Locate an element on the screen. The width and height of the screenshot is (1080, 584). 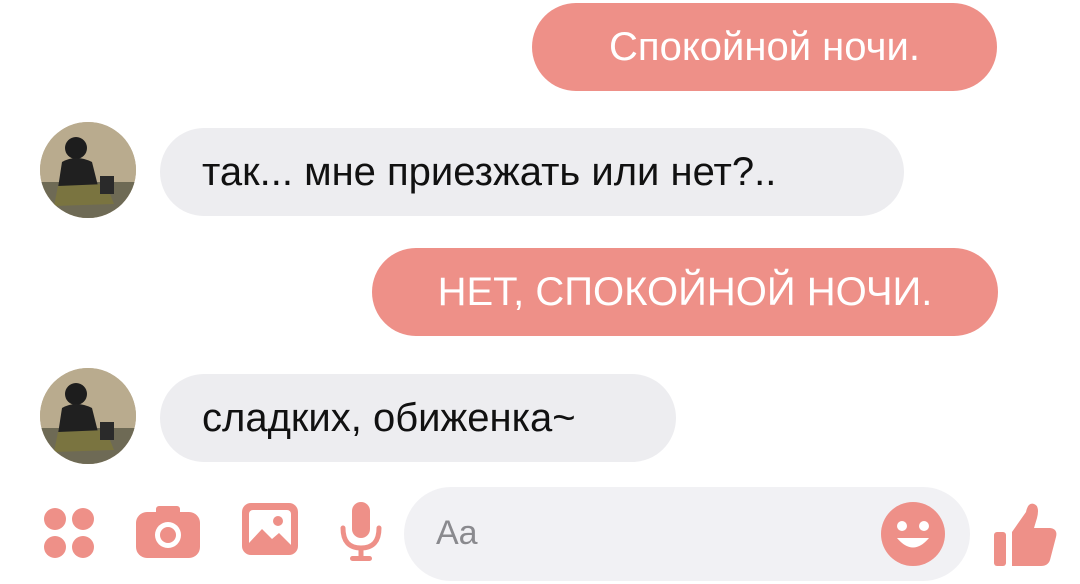
like-button is located at coordinates (1025, 537).